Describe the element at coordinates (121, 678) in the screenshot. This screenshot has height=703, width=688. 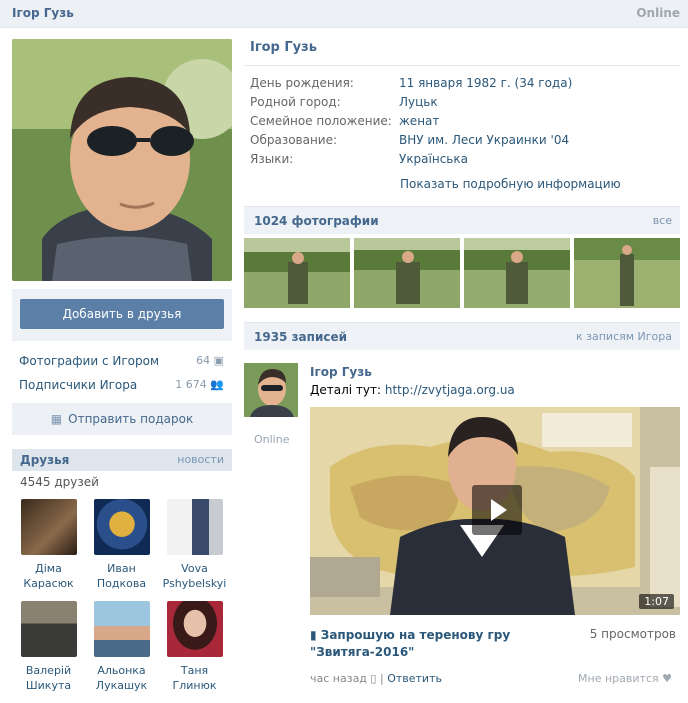
I see `friend-name: Альонка Лукашук` at that location.